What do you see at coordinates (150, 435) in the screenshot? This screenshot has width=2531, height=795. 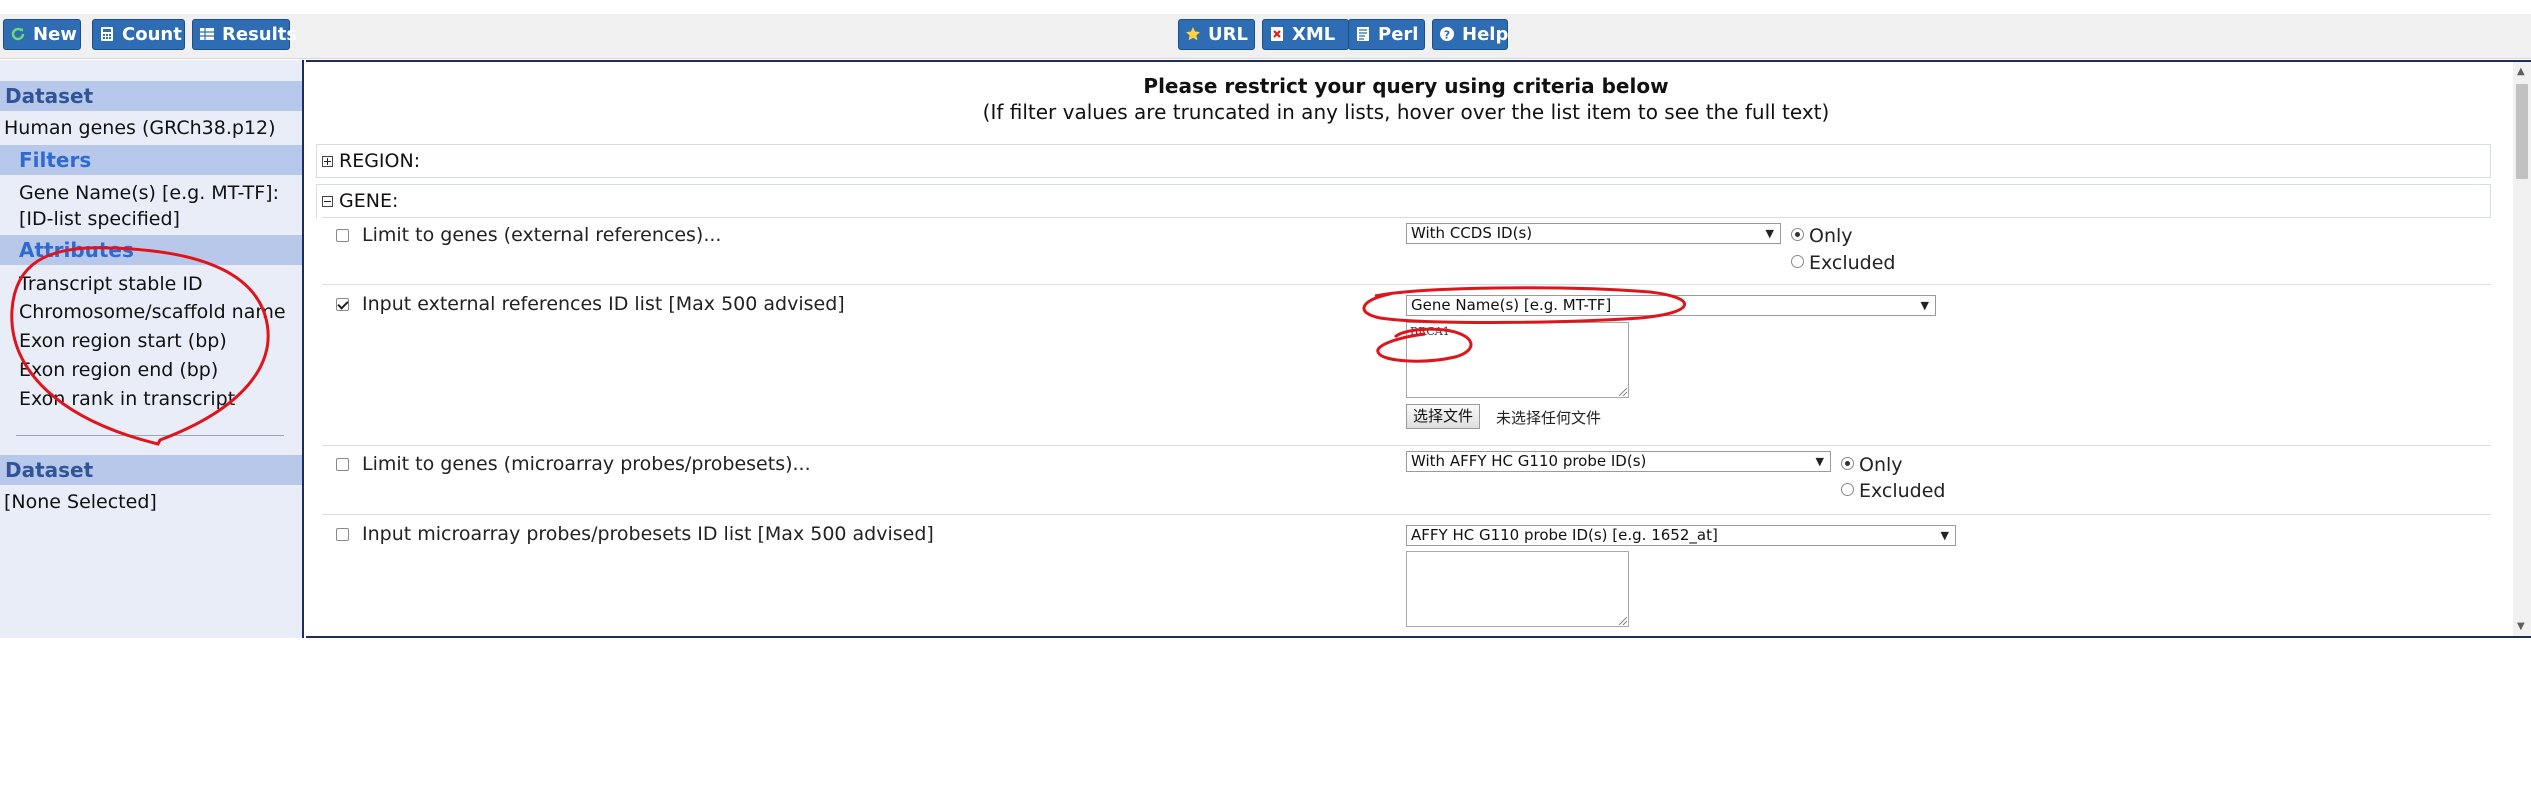 I see `sidebar-divider` at bounding box center [150, 435].